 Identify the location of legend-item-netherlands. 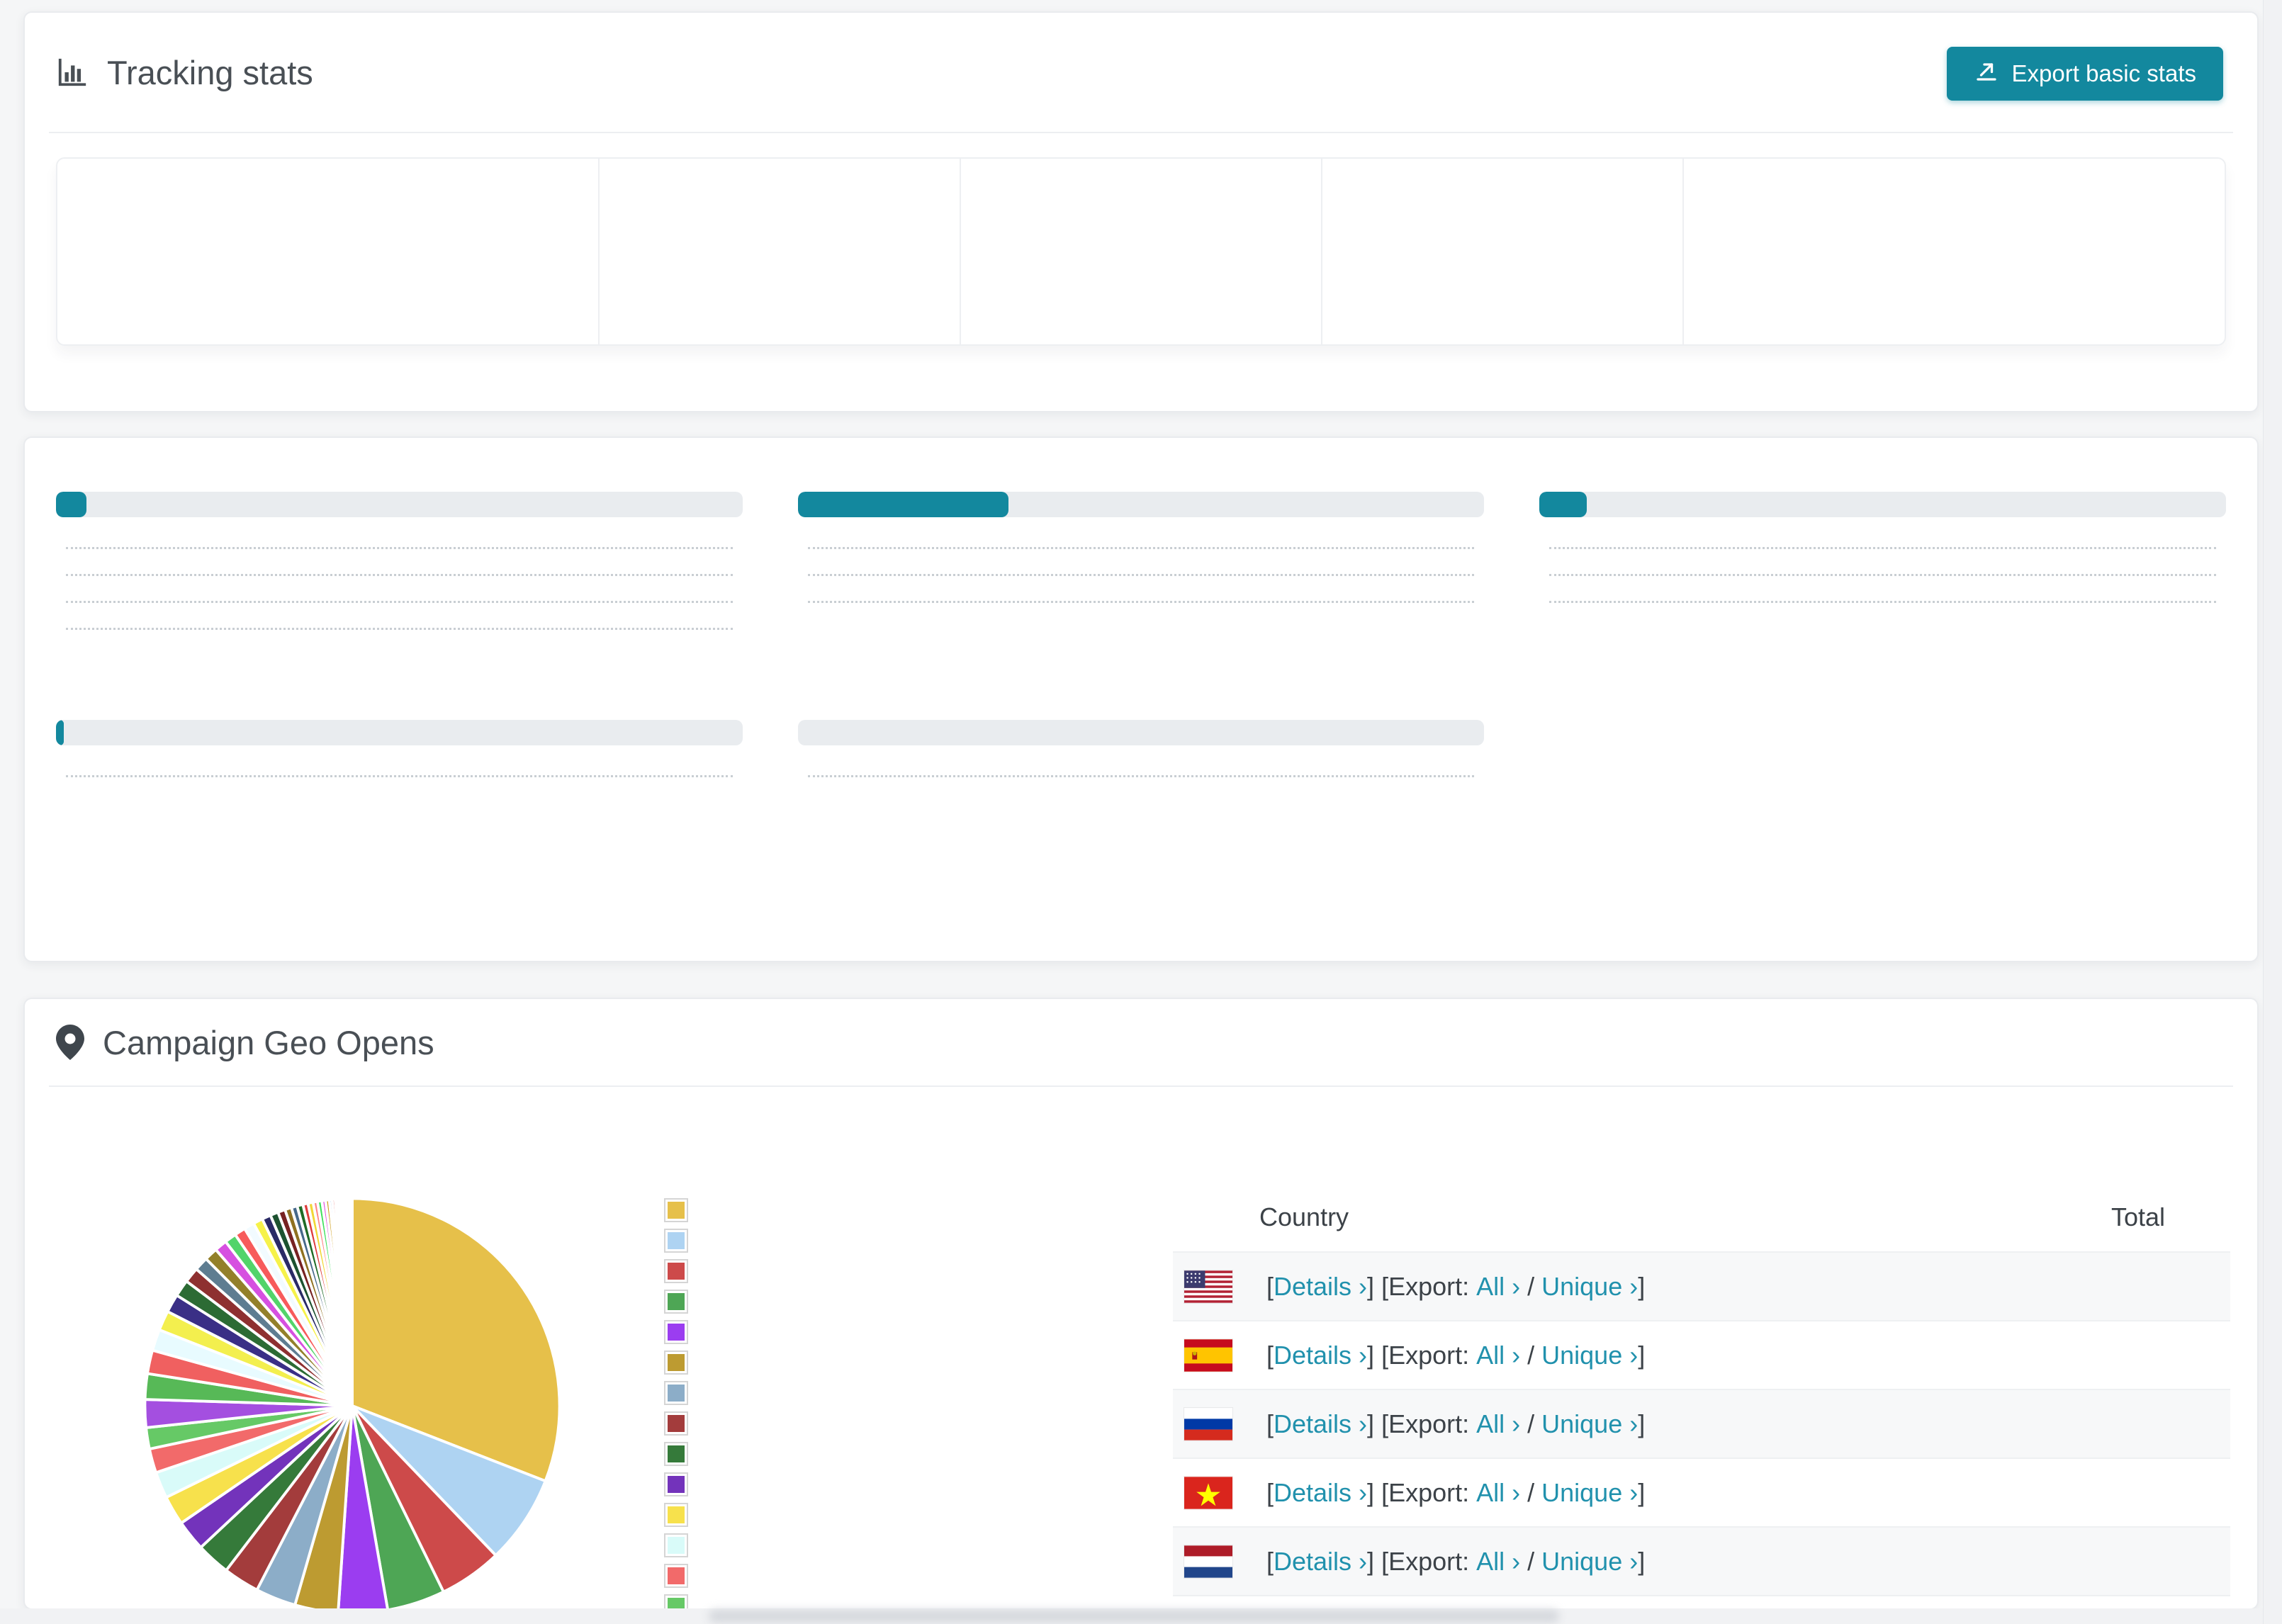
(684, 1332).